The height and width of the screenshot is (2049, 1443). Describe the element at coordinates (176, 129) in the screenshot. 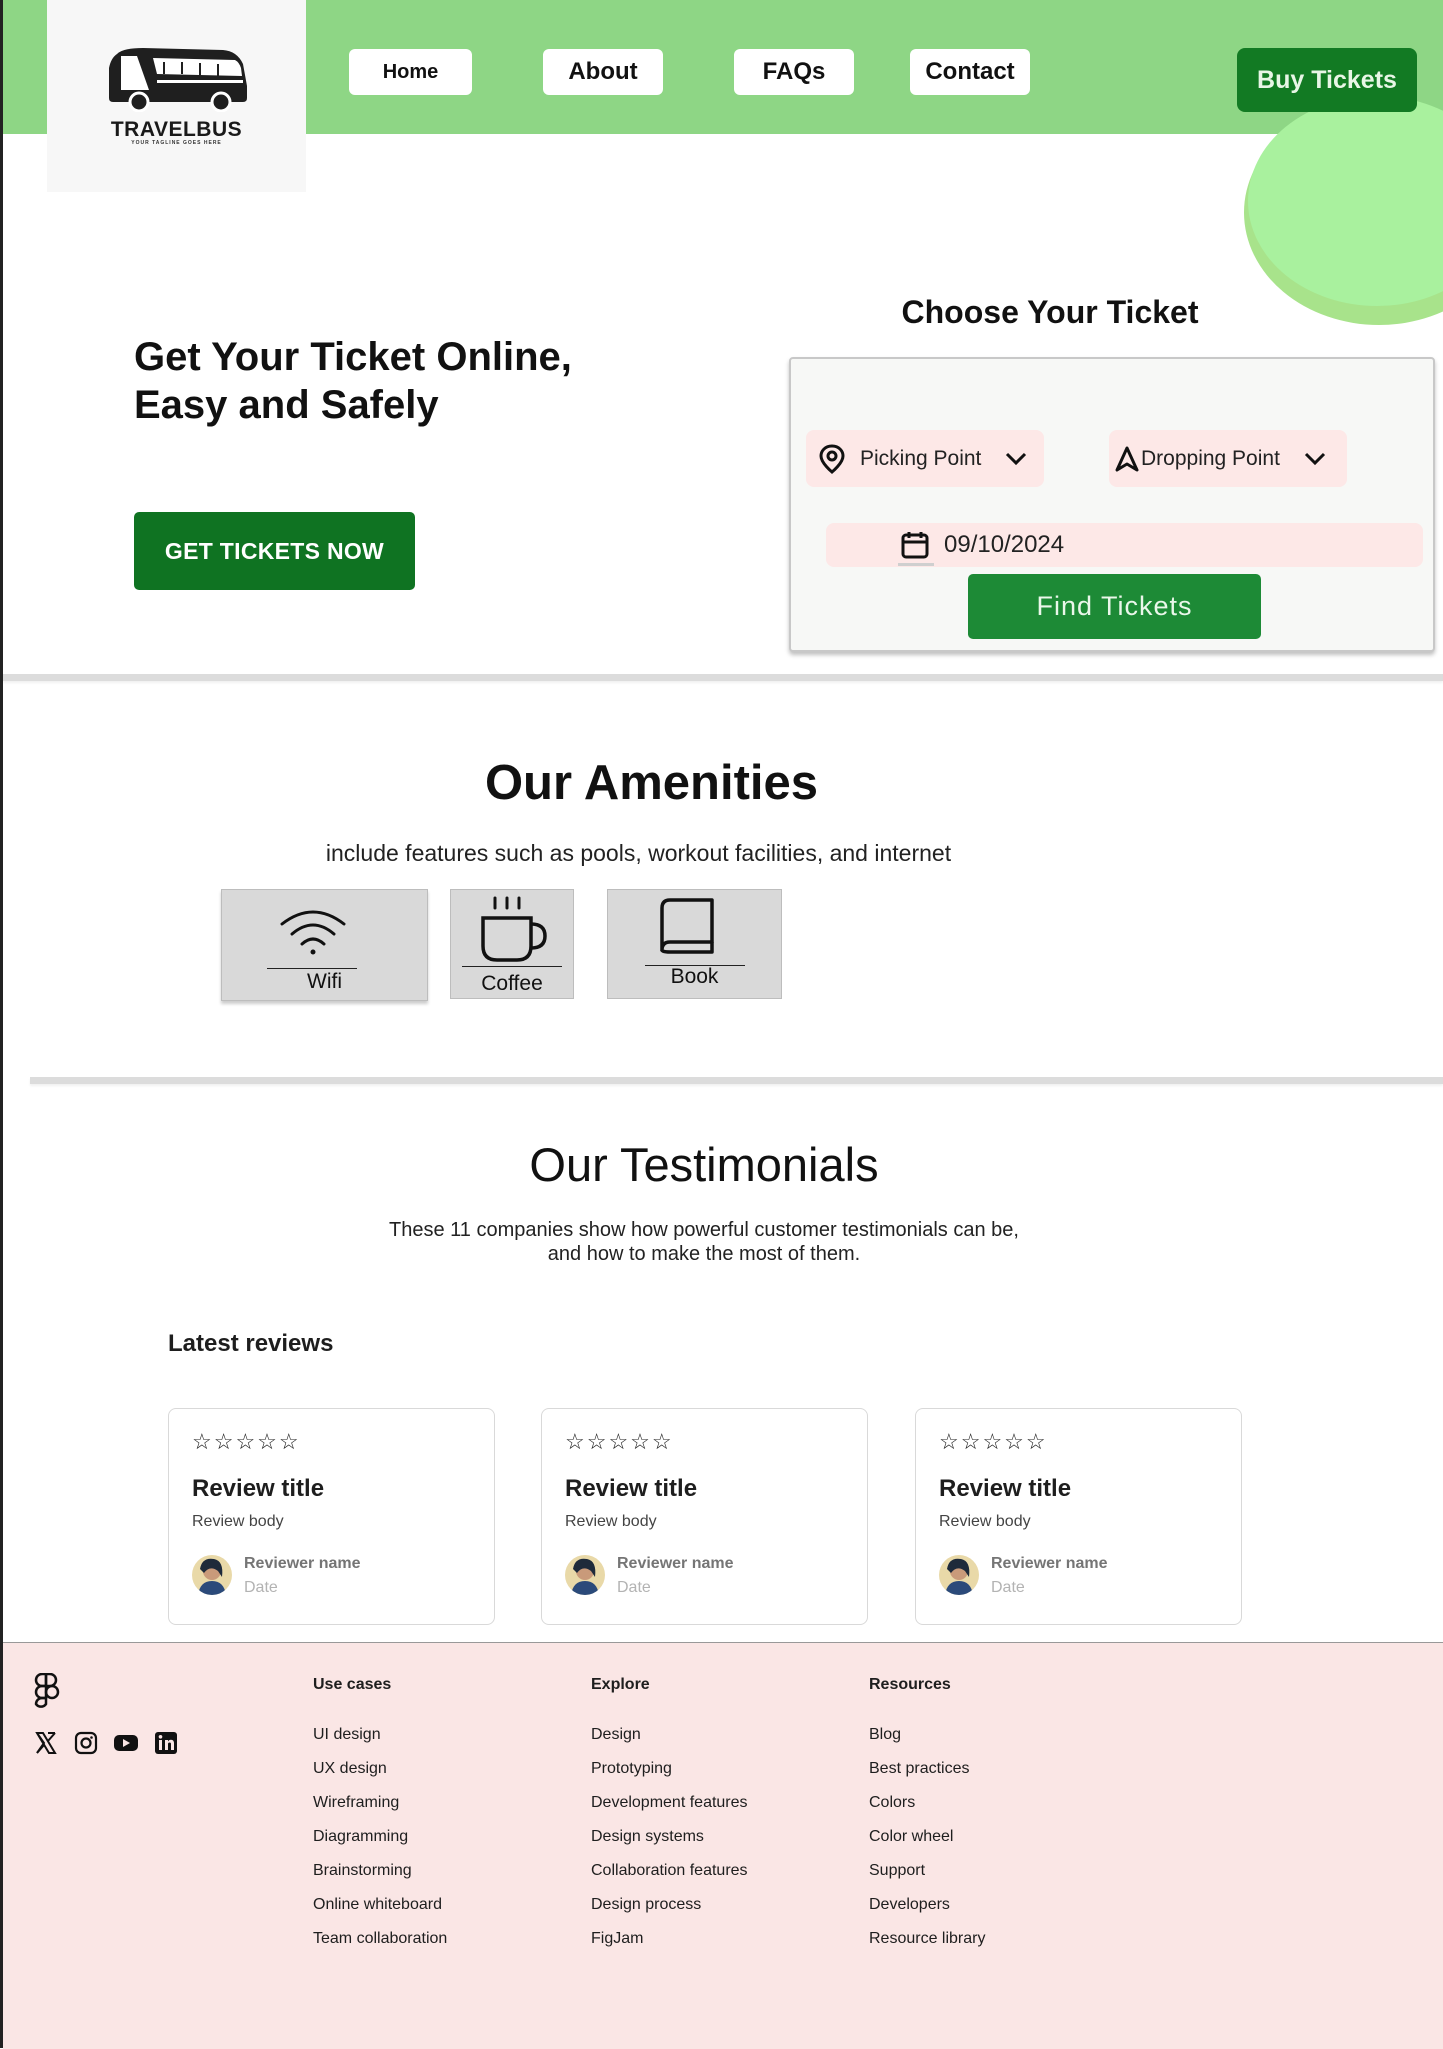

I see `logo-text: TRAVELBUS` at that location.